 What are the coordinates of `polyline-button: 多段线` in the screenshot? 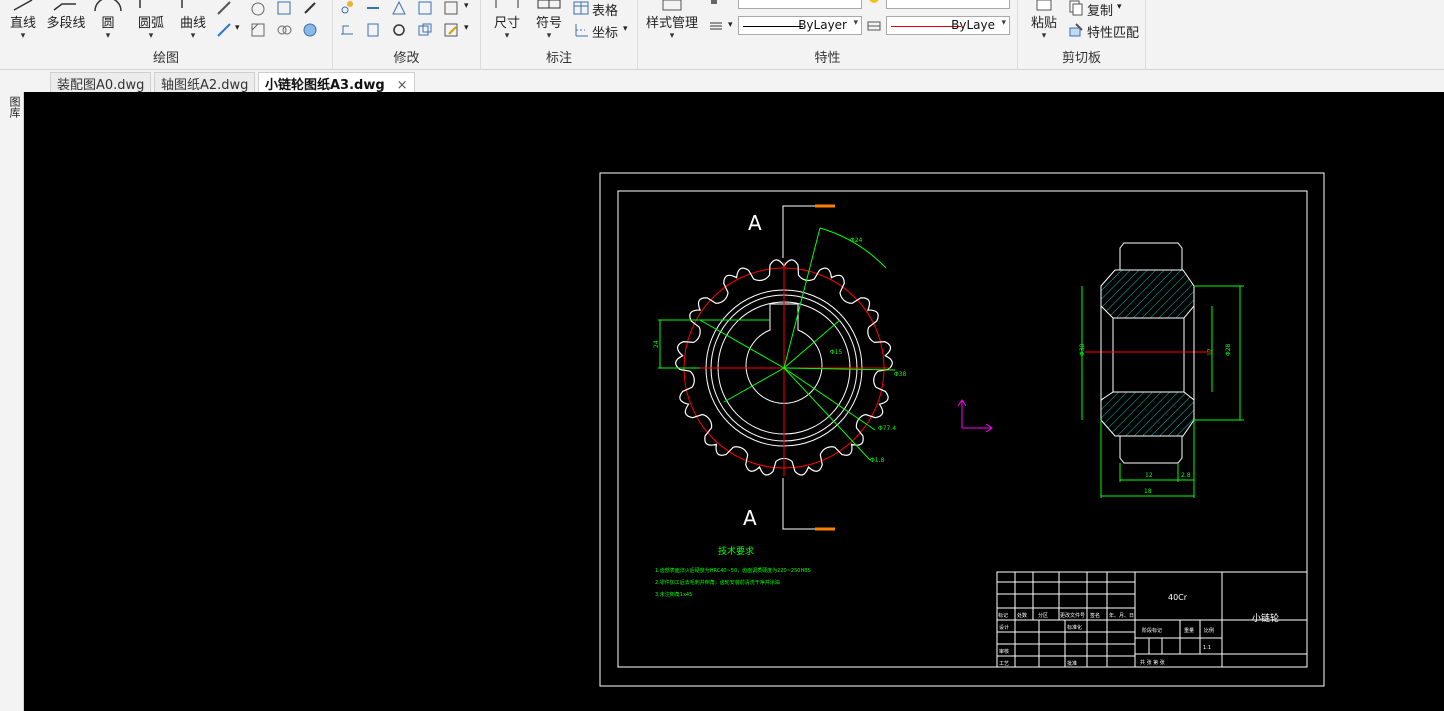 It's located at (66, 15).